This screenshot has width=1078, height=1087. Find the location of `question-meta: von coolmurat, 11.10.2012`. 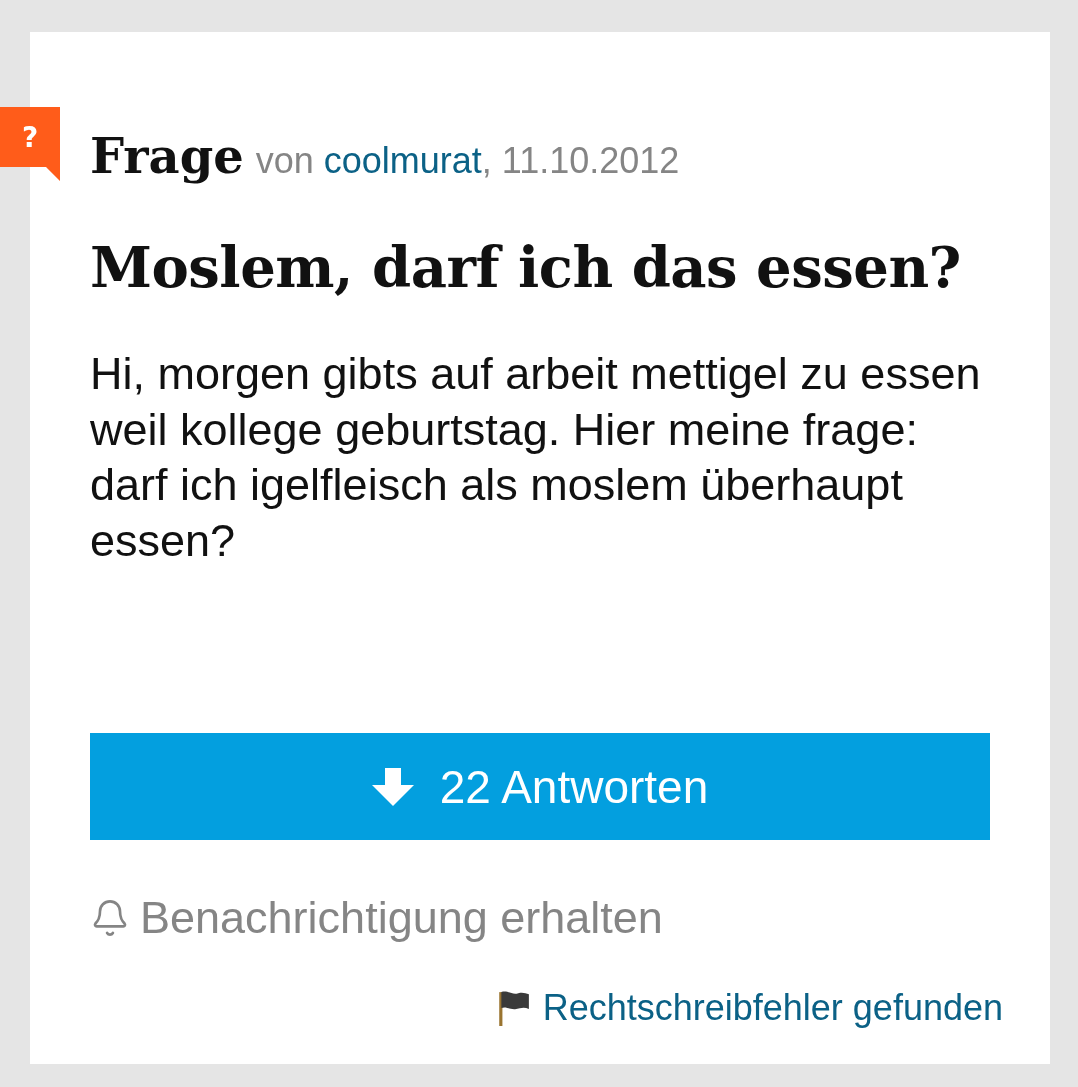

question-meta: von coolmurat, 11.10.2012 is located at coordinates (467, 161).